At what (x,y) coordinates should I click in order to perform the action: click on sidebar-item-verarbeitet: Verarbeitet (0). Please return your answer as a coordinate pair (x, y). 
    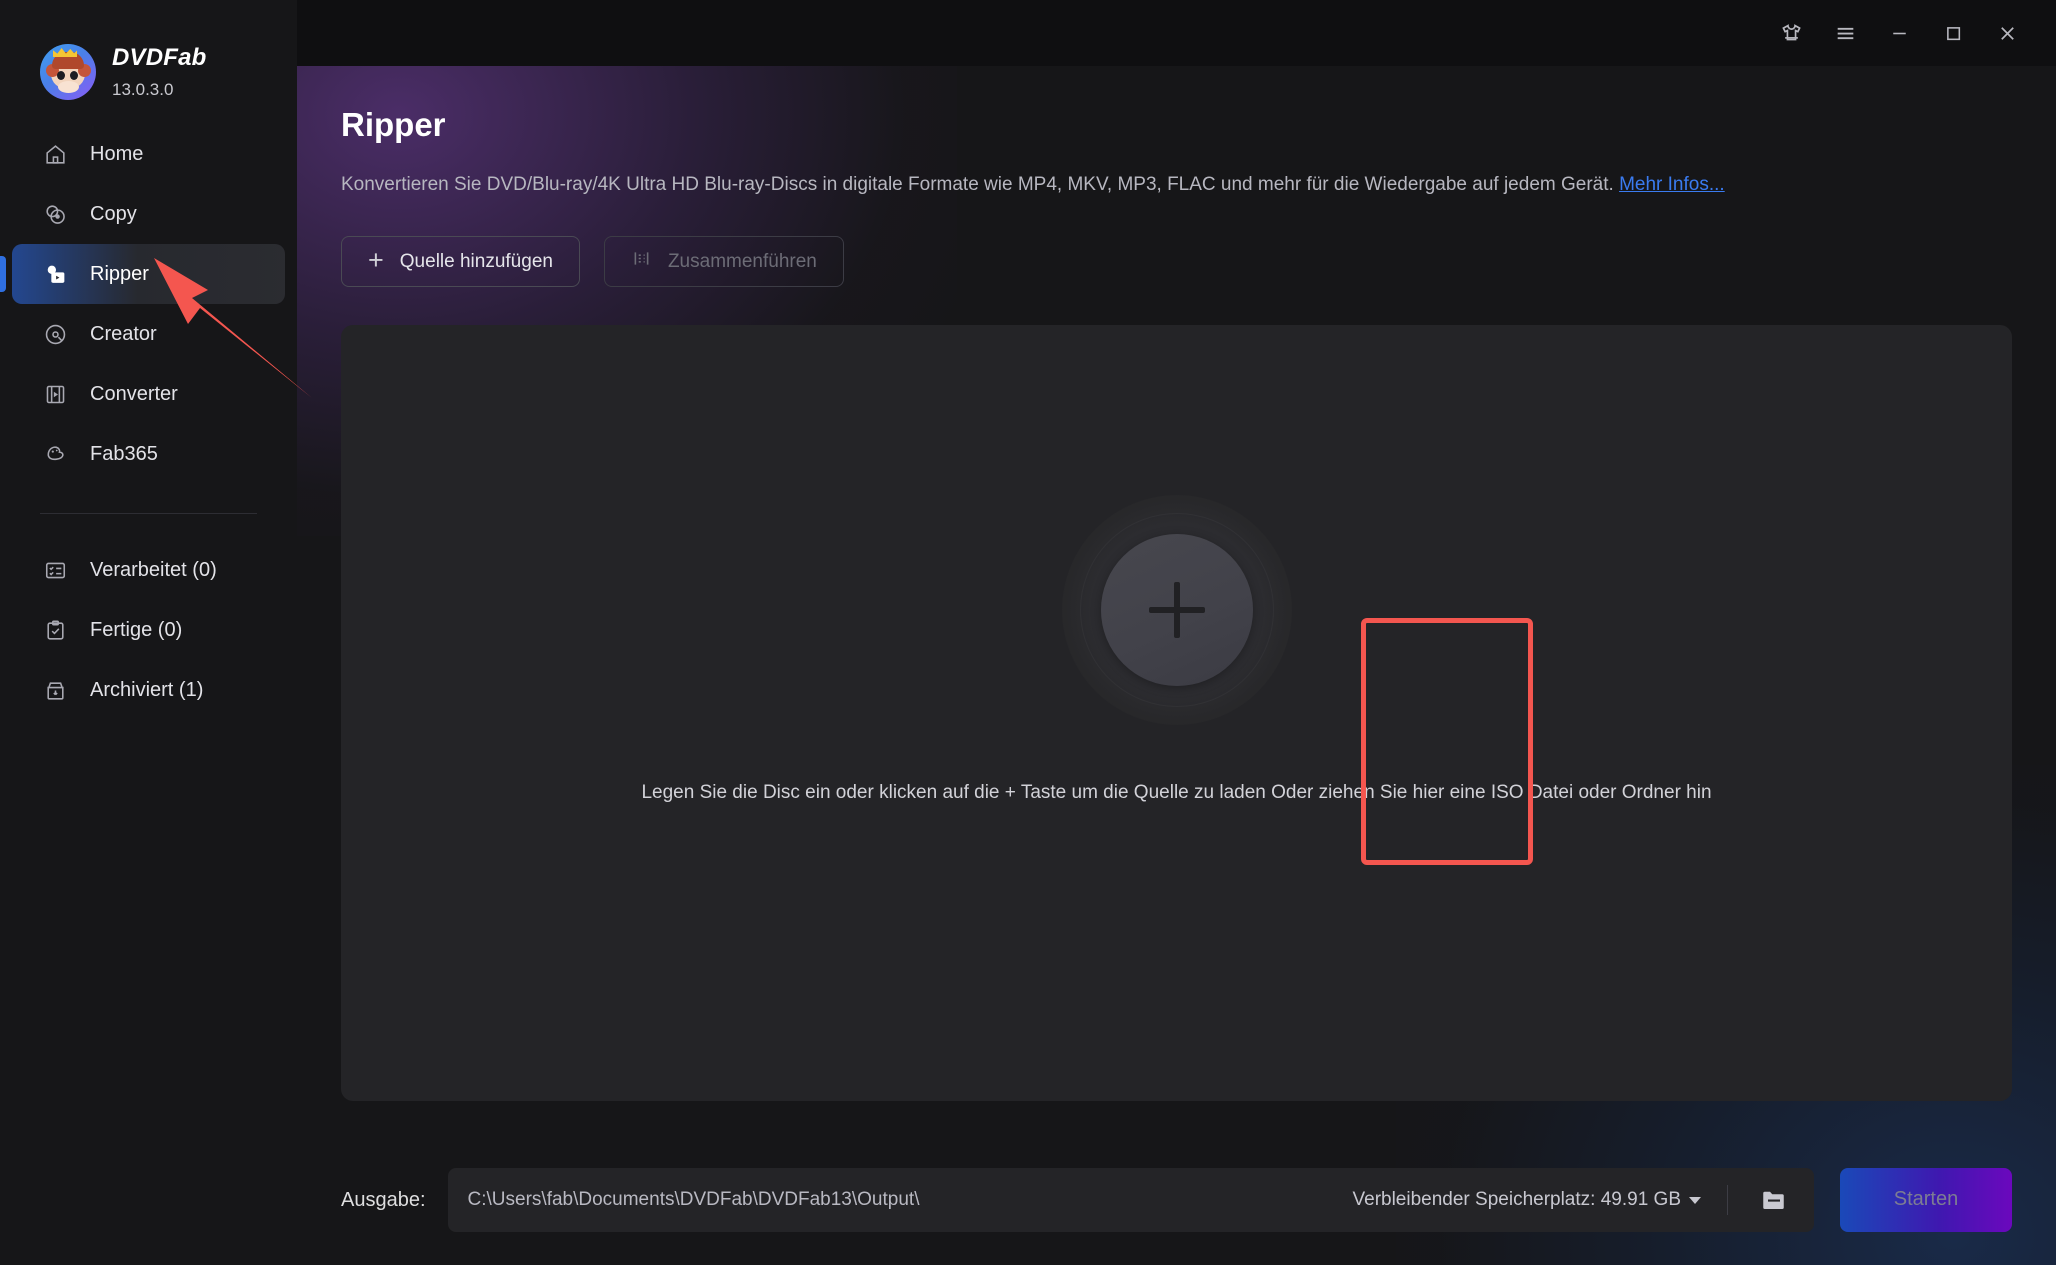
    Looking at the image, I should click on (148, 570).